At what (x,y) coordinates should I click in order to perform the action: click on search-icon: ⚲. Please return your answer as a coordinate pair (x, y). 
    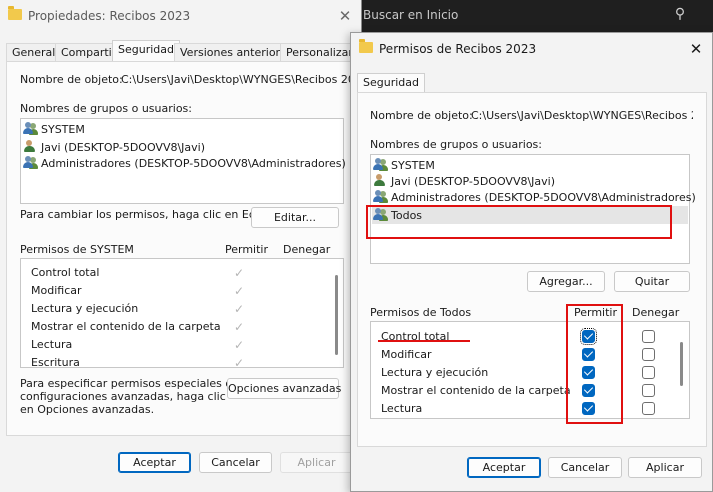
    Looking at the image, I should click on (680, 16).